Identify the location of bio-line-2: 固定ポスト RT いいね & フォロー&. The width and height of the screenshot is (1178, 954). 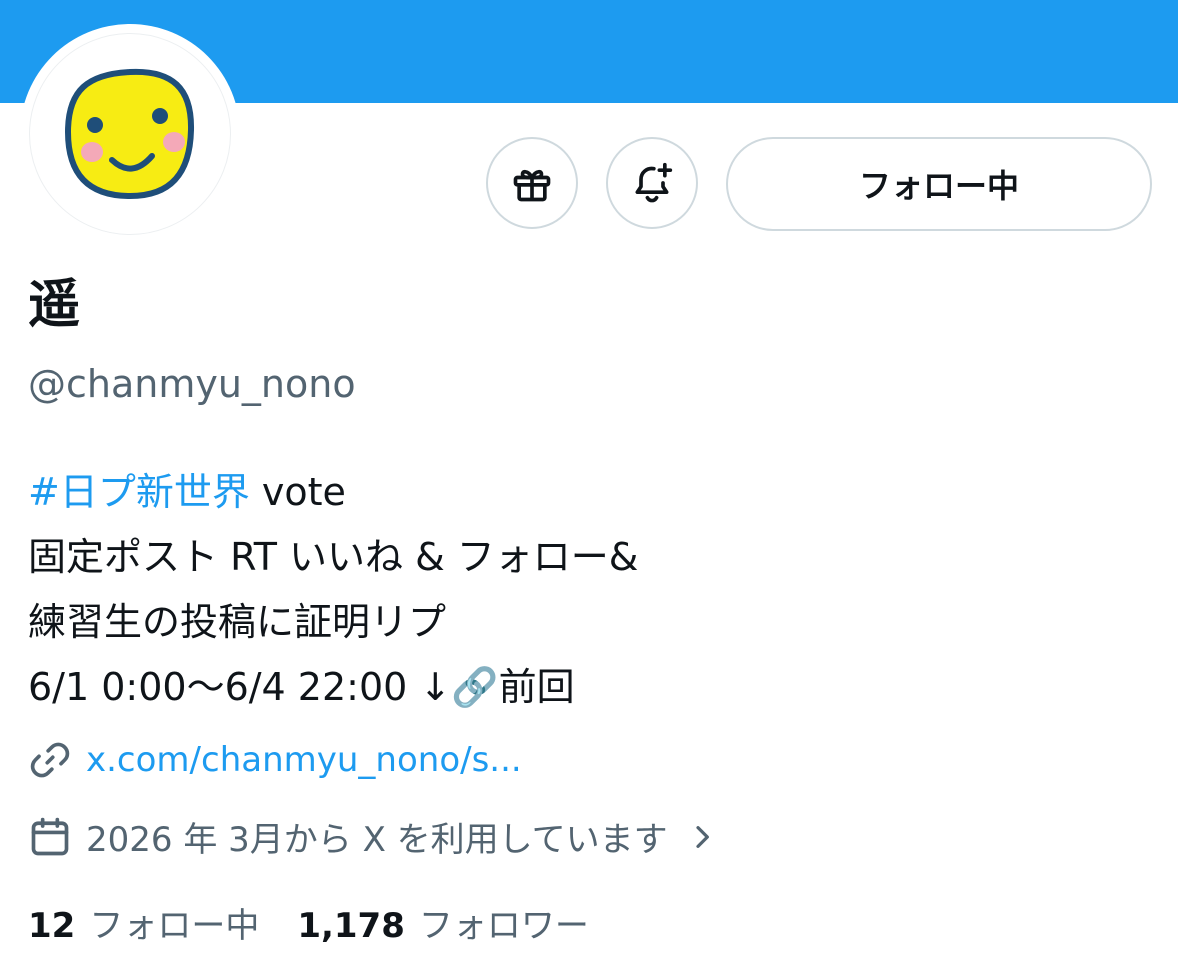
(333, 557).